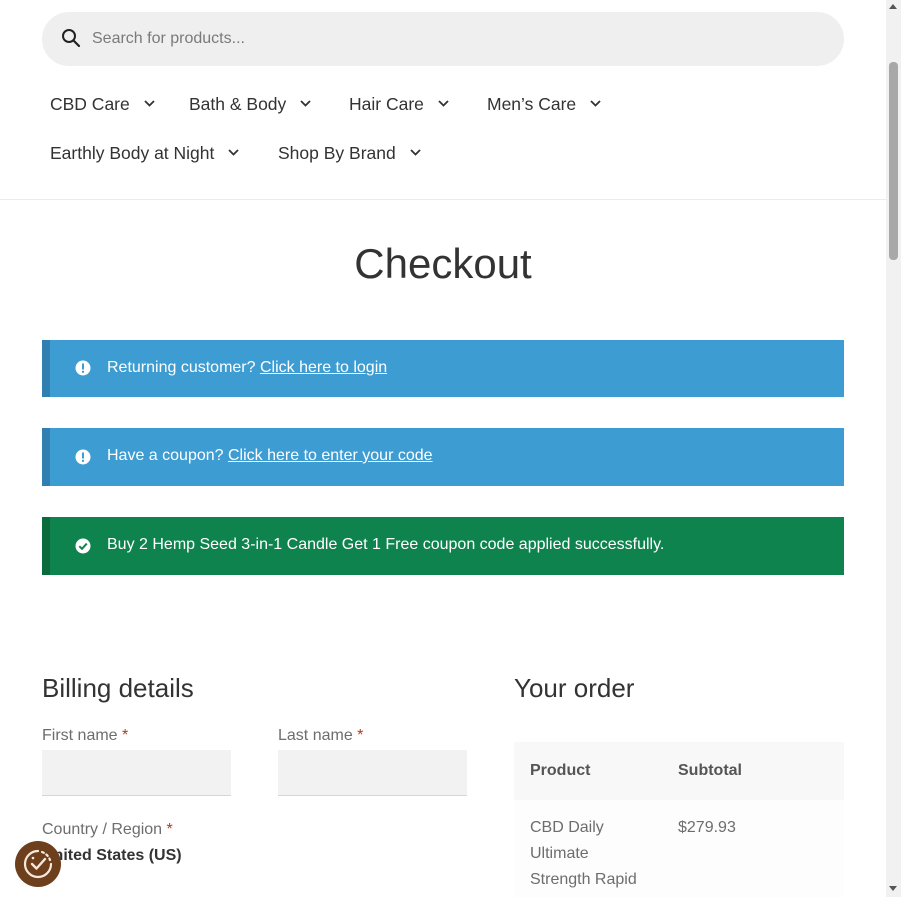  What do you see at coordinates (181, 367) in the screenshot?
I see `login-notice-text: Returning customer?` at bounding box center [181, 367].